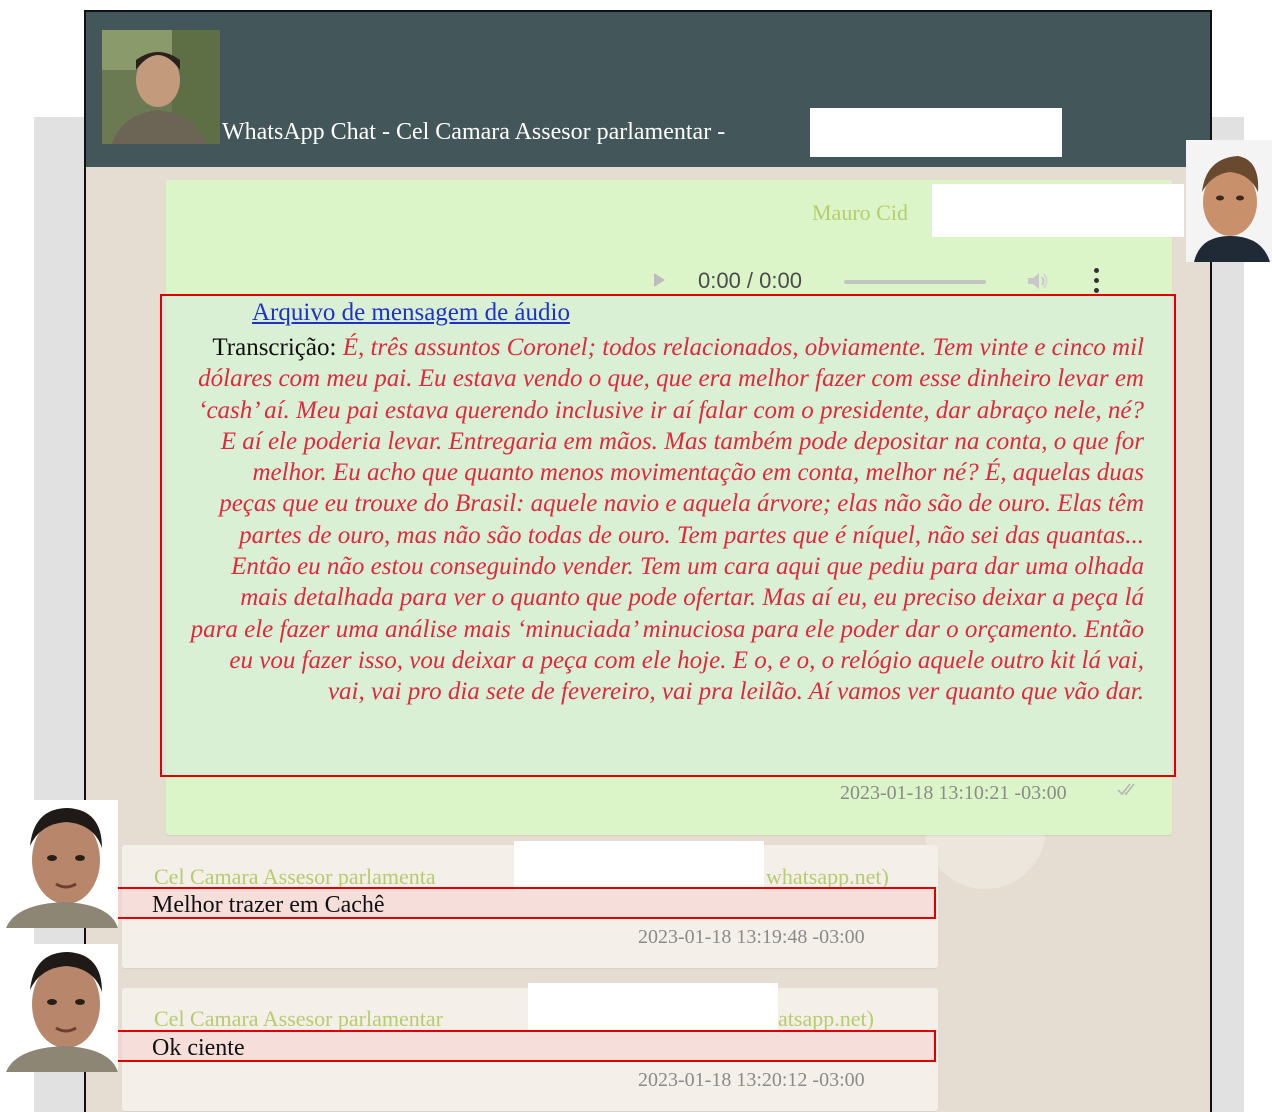  I want to click on message-text: Ok ciente, so click(198, 1048).